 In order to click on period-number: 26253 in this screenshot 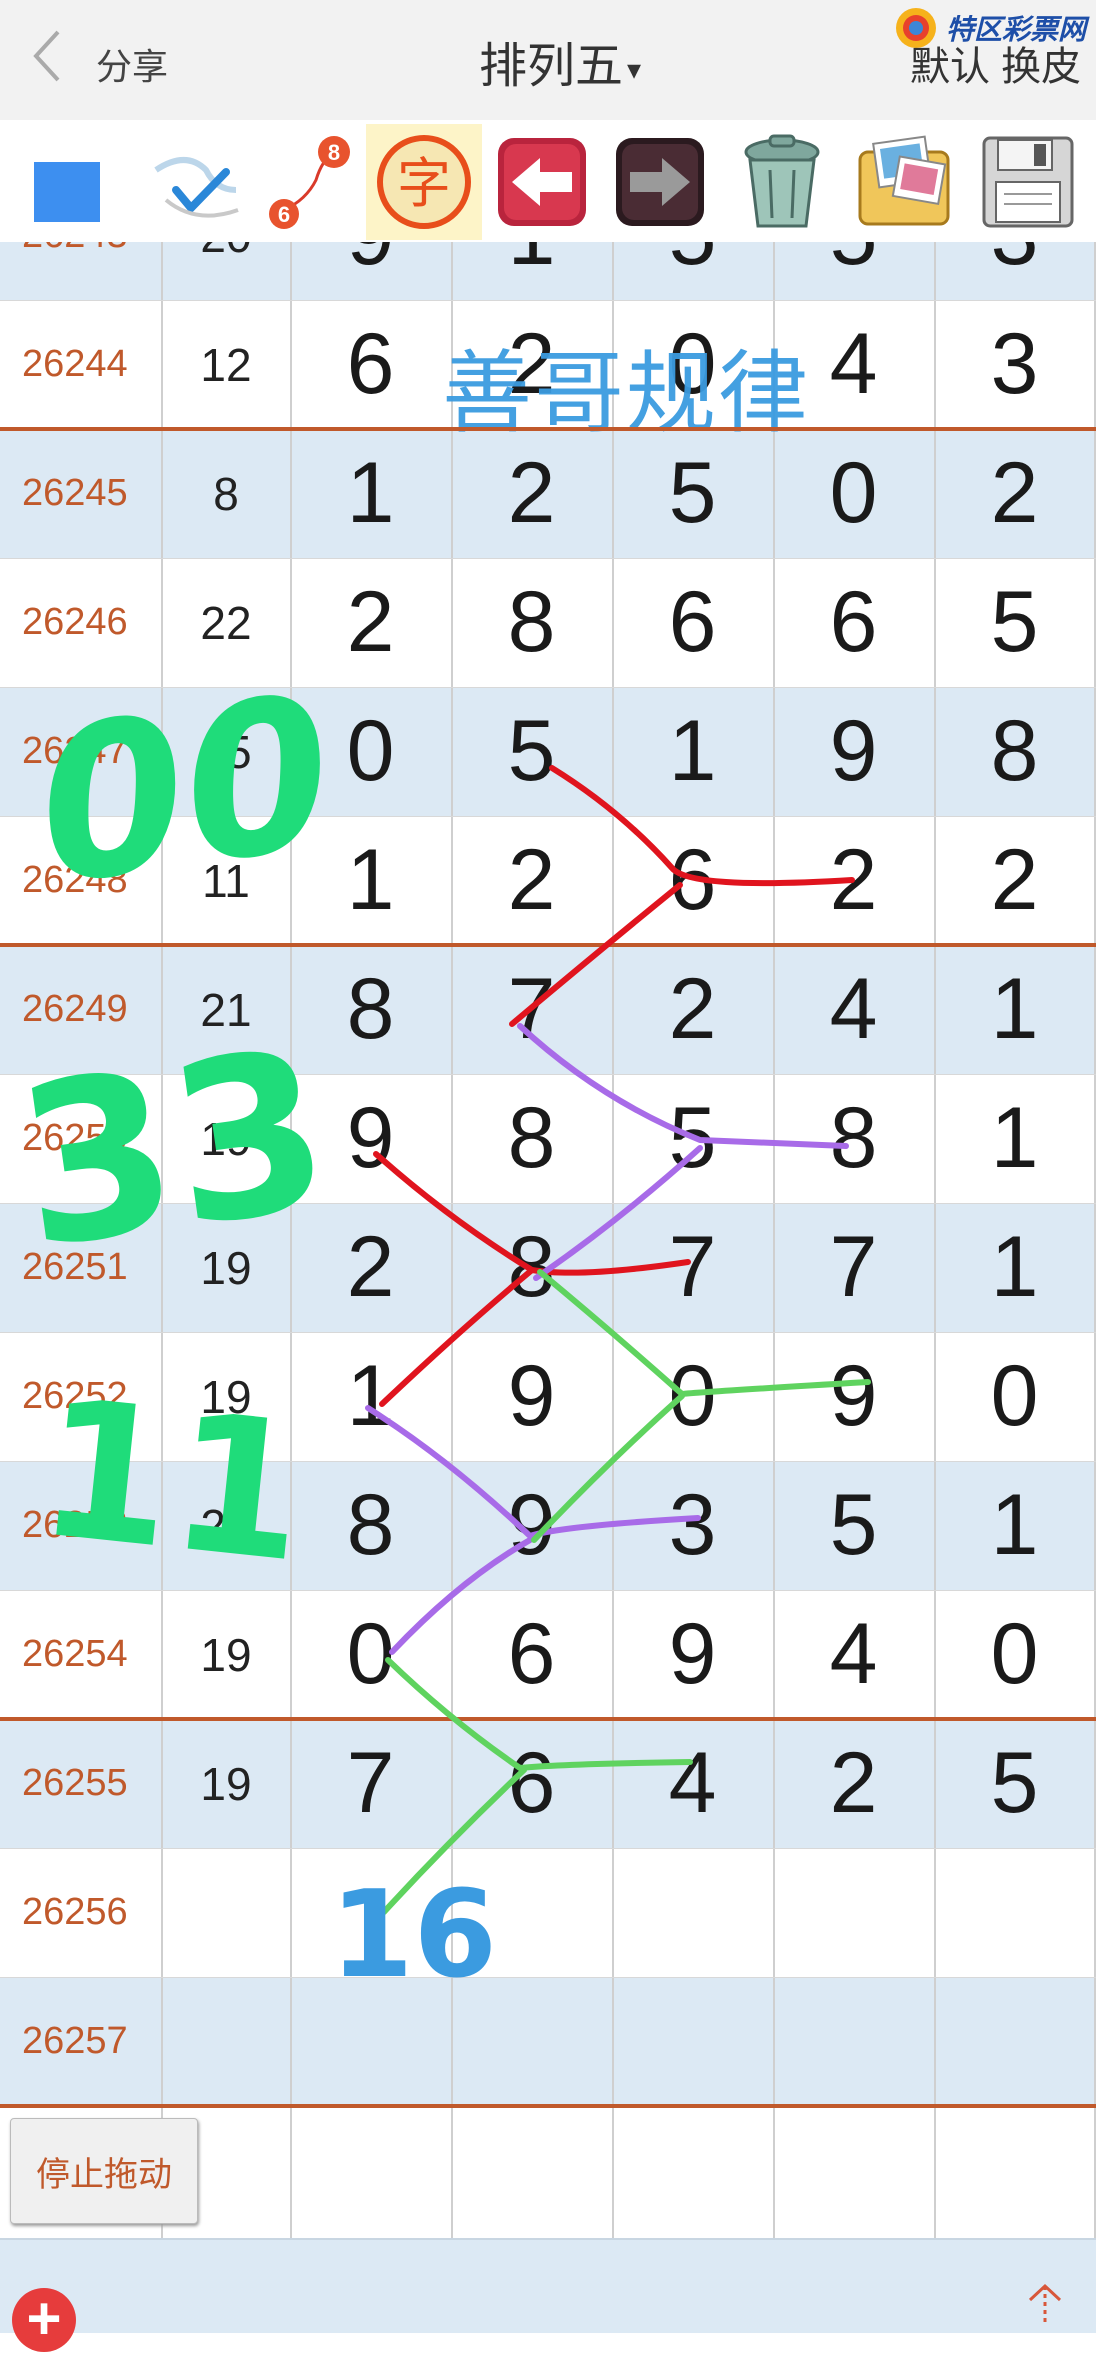, I will do `click(75, 1525)`.